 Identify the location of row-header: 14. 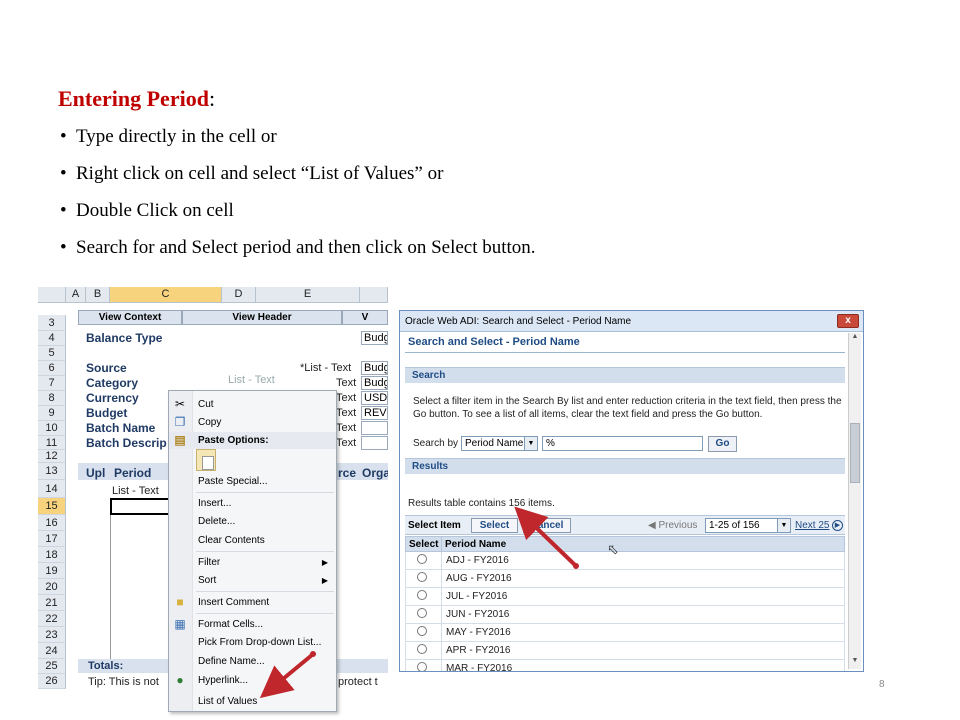
(52, 489).